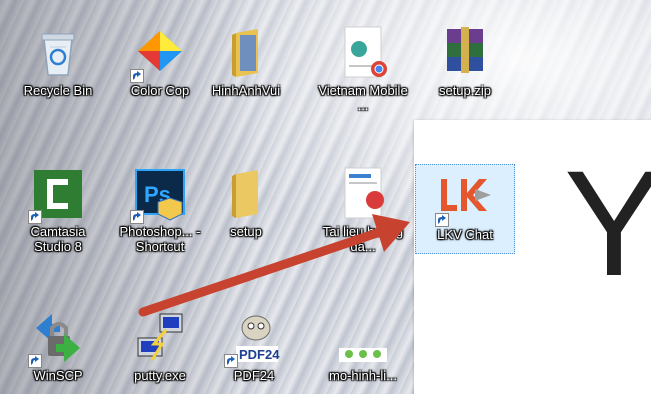 Image resolution: width=651 pixels, height=394 pixels. I want to click on annotation-arrow, so click(274, 265).